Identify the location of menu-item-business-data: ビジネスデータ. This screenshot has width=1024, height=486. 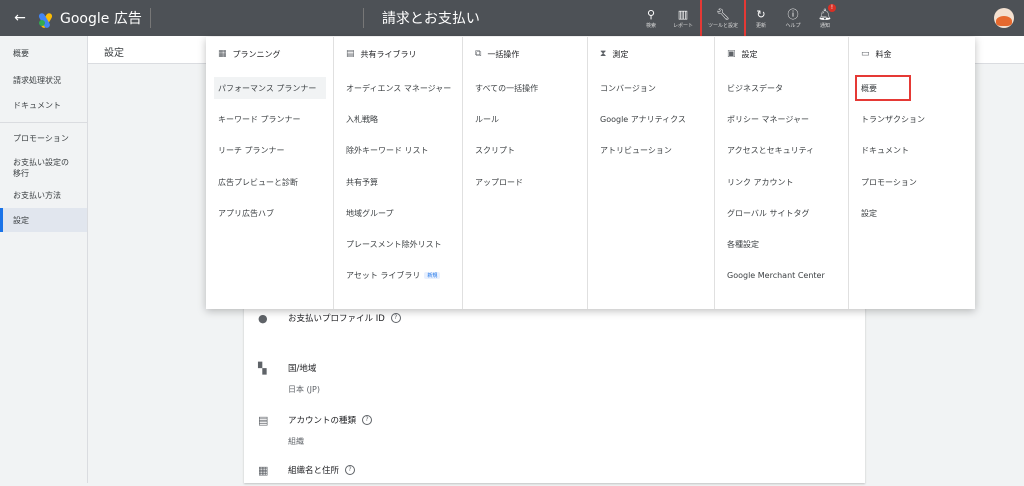
(753, 88).